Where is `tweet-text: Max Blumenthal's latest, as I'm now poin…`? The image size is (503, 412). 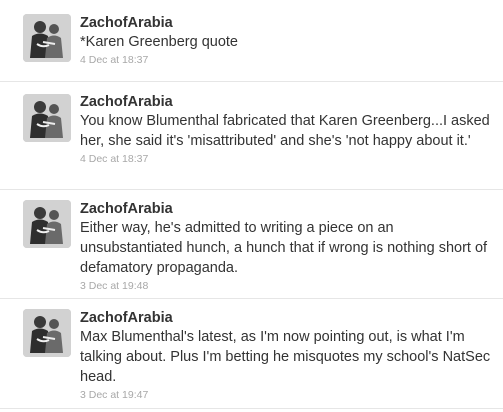 tweet-text: Max Blumenthal's latest, as I'm now poin… is located at coordinates (285, 357).